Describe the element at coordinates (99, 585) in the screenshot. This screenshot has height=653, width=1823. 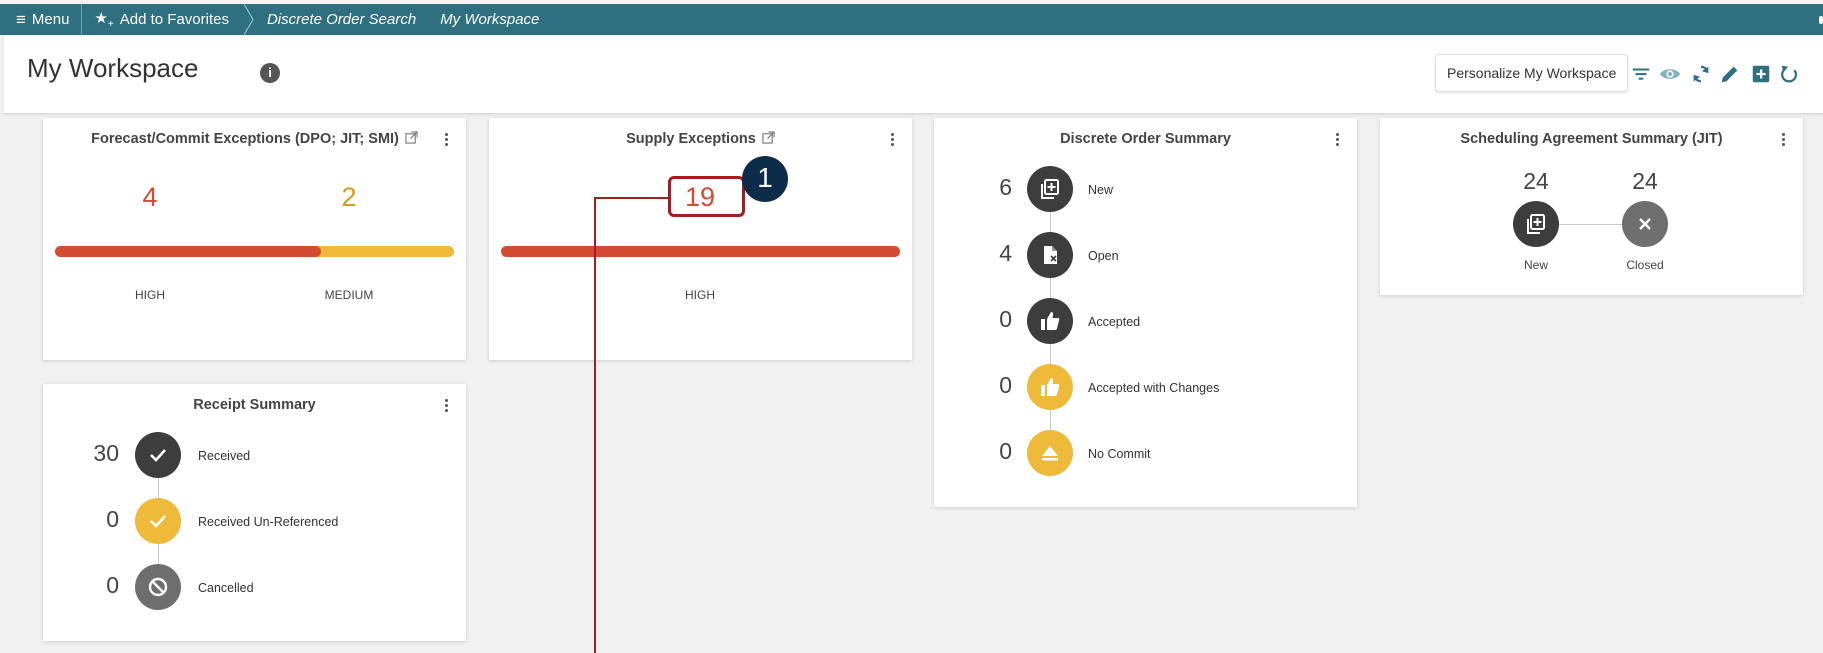
I see `cancelled-count: 0` at that location.